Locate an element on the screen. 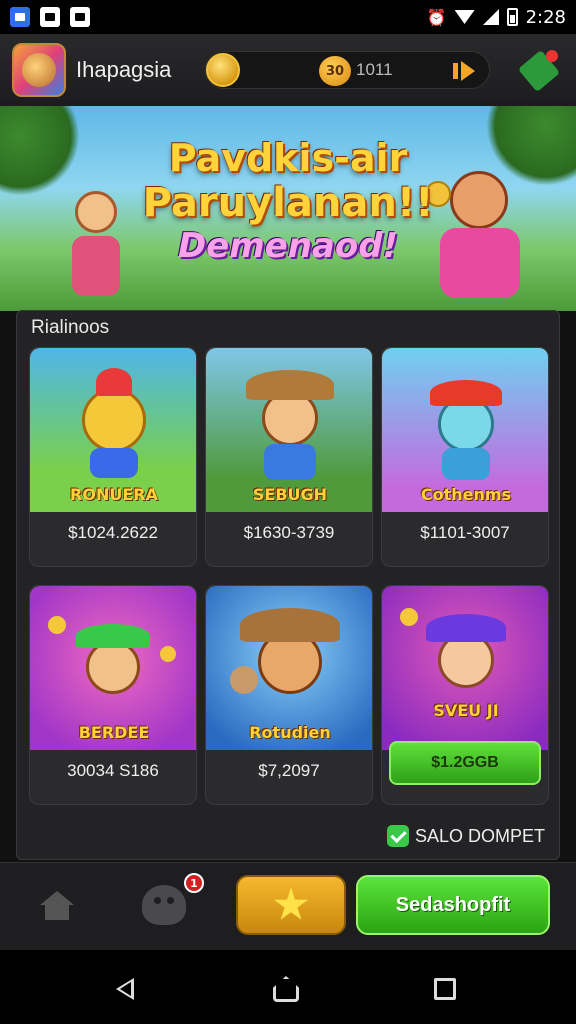 The height and width of the screenshot is (1024, 576). reward-card: RONUERA $1024.2622 is located at coordinates (113, 457).